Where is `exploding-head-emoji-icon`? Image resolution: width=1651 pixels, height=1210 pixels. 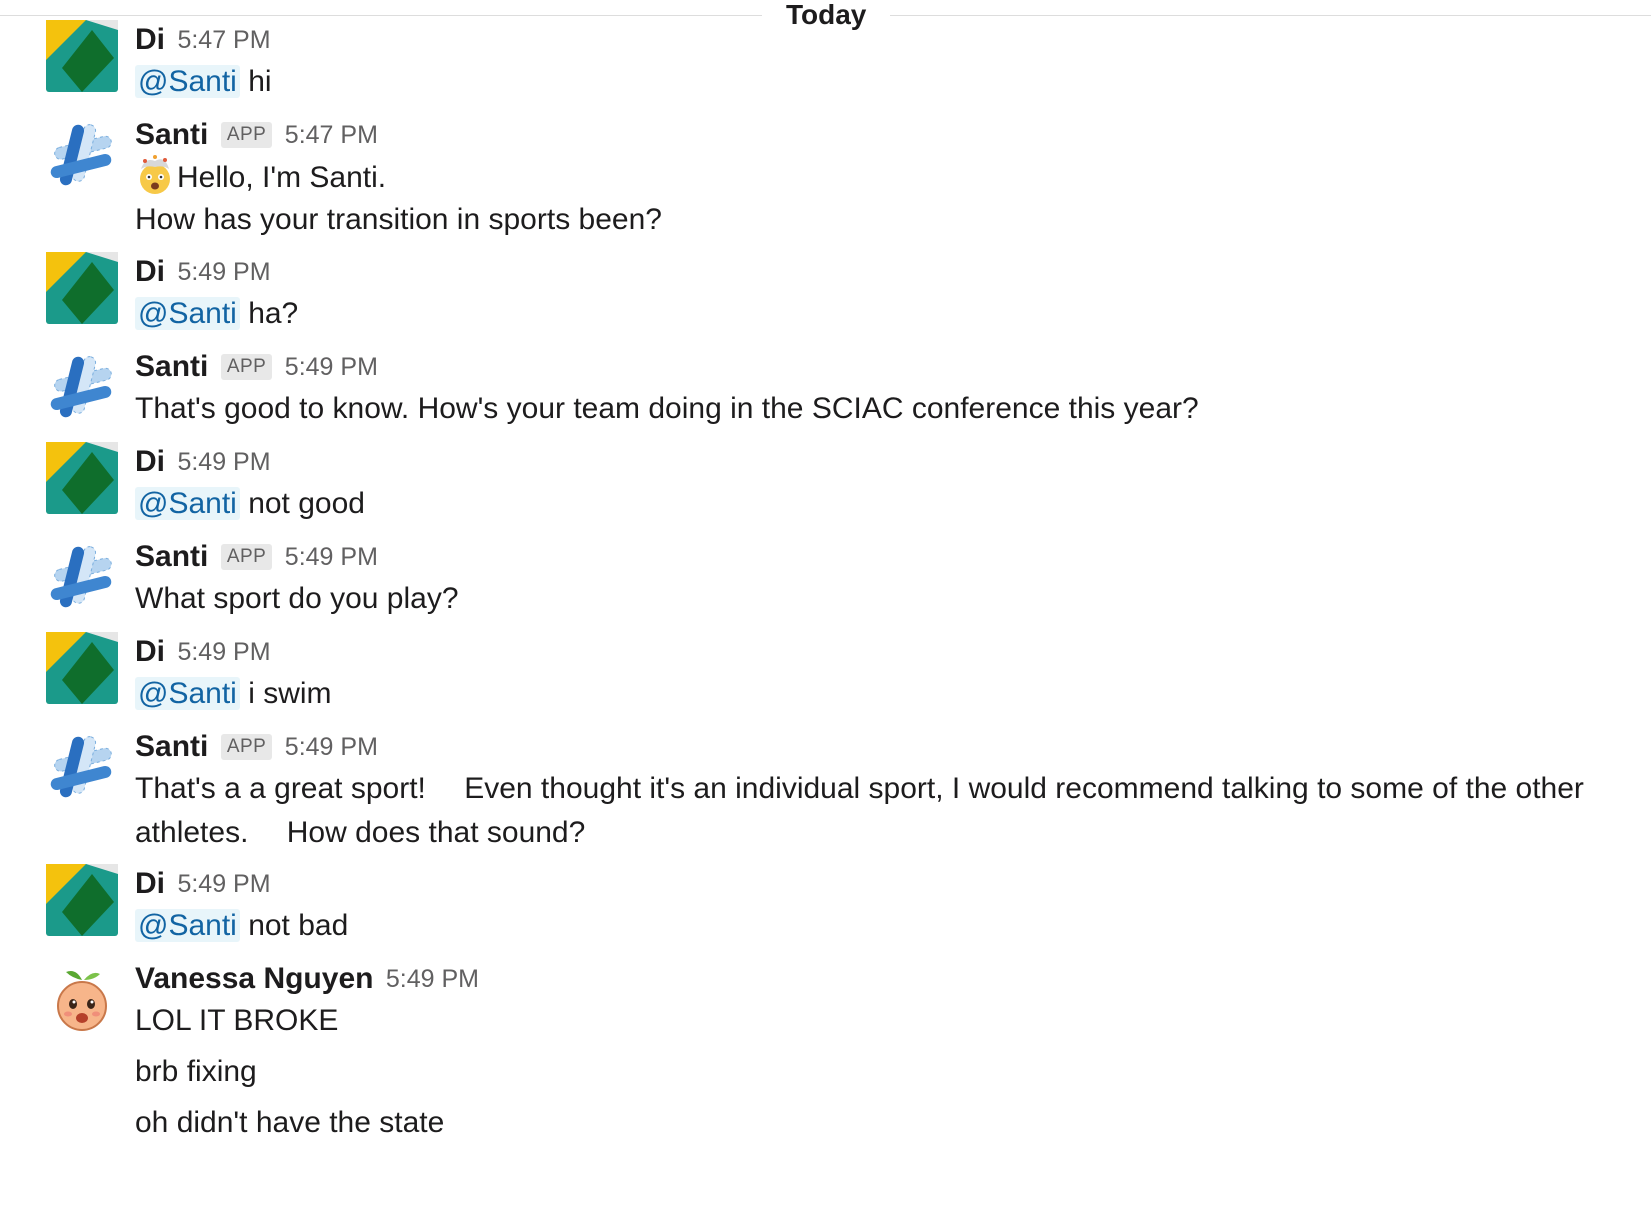
exploding-head-emoji-icon is located at coordinates (155, 174).